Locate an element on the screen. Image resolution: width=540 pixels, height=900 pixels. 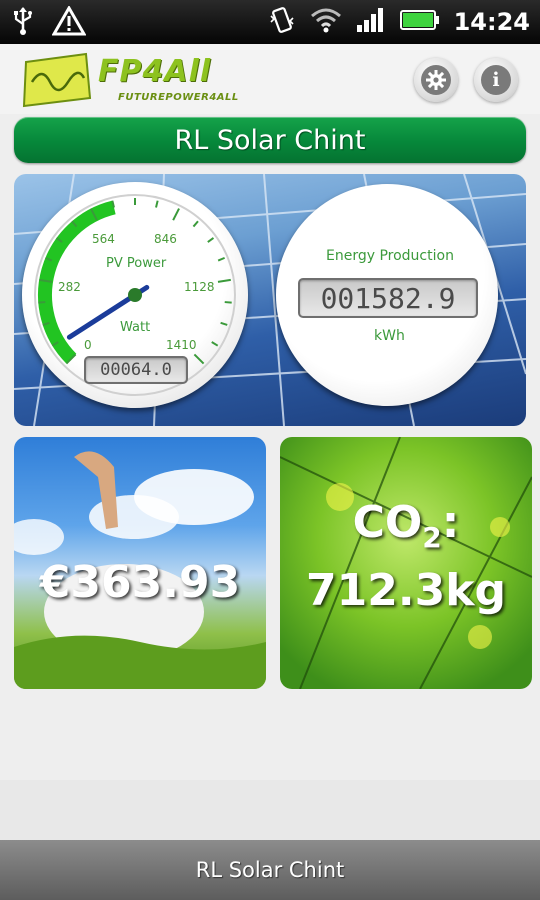
gauge-tick-label: 0 is located at coordinates (88, 345).